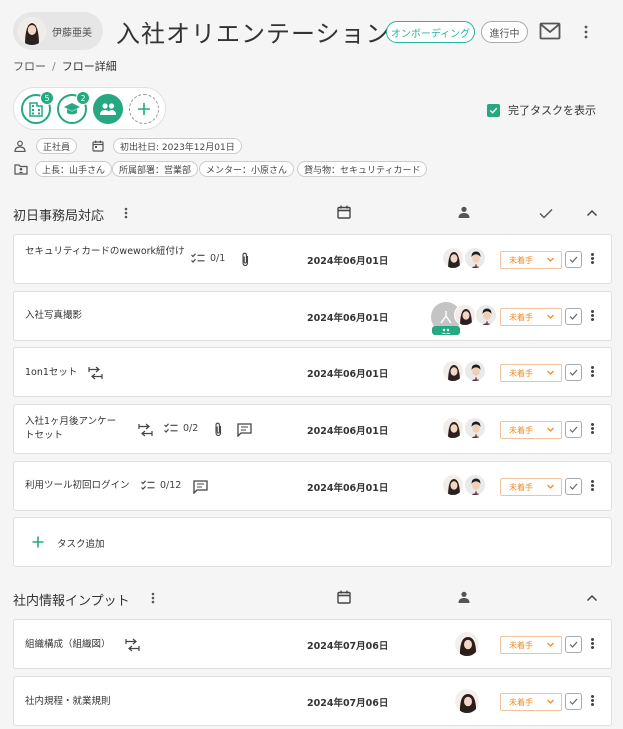 The image size is (623, 729). I want to click on task-row: 利用ツール初回ログイン 0/12 2024年06月01日 未着手, so click(312, 486).